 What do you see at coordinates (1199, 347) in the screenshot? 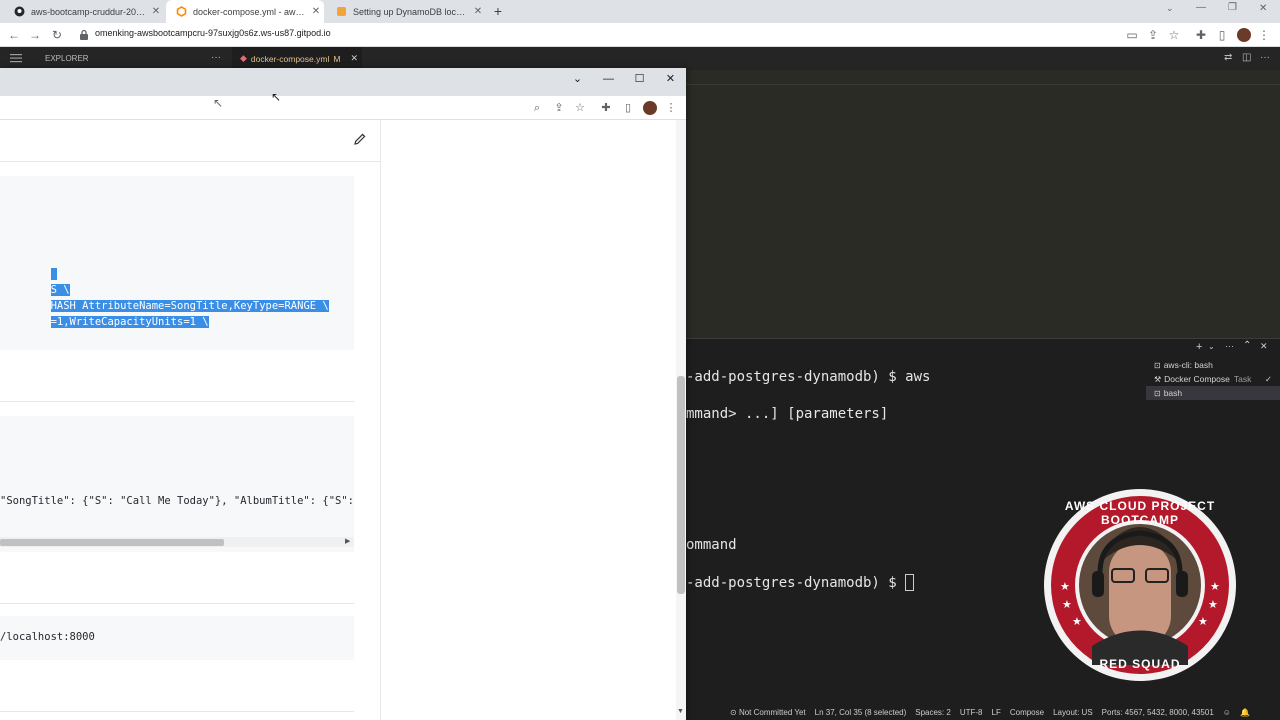
I see `new-terminal-icon: +` at bounding box center [1199, 347].